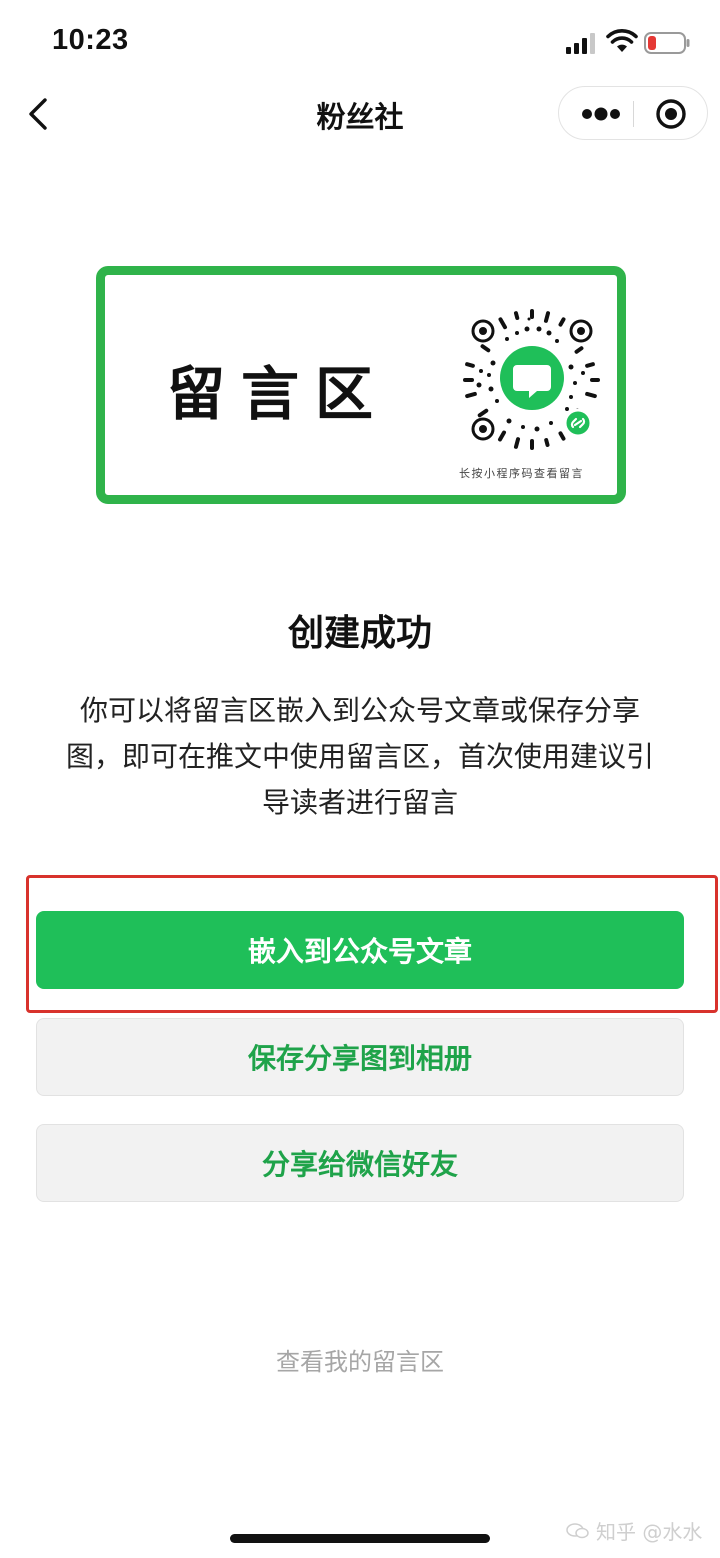 This screenshot has width=720, height=1558. What do you see at coordinates (360, 114) in the screenshot?
I see `nav-bar: 粉丝社` at bounding box center [360, 114].